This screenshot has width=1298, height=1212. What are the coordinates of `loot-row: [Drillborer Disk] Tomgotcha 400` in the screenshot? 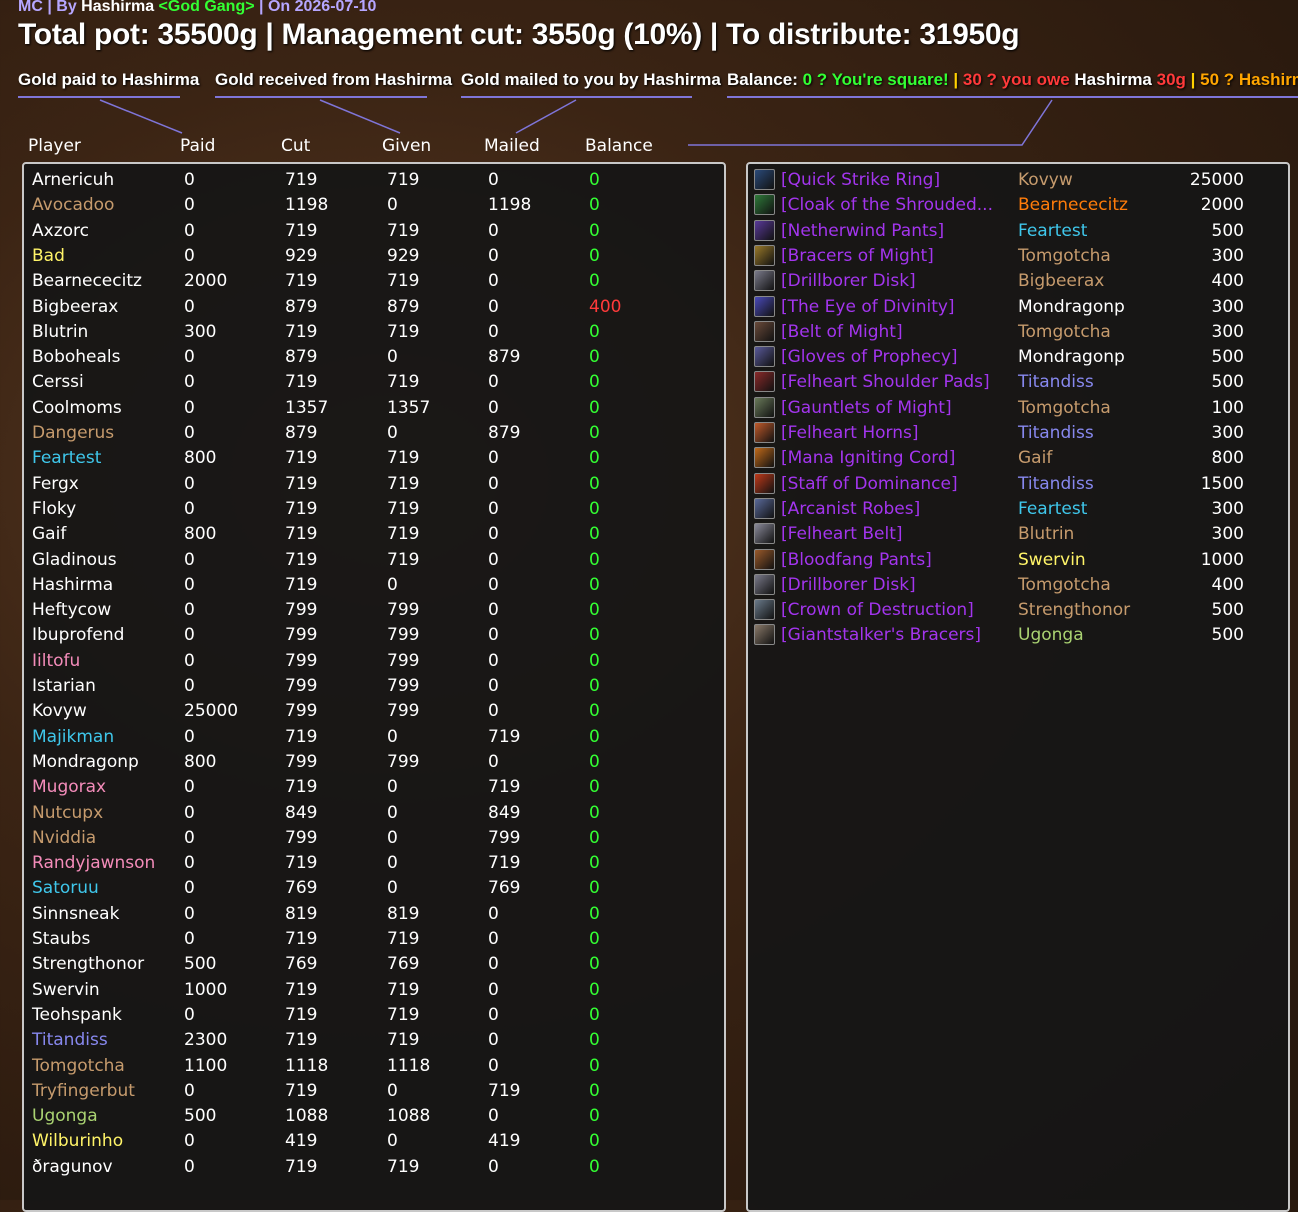 It's located at (1018, 585).